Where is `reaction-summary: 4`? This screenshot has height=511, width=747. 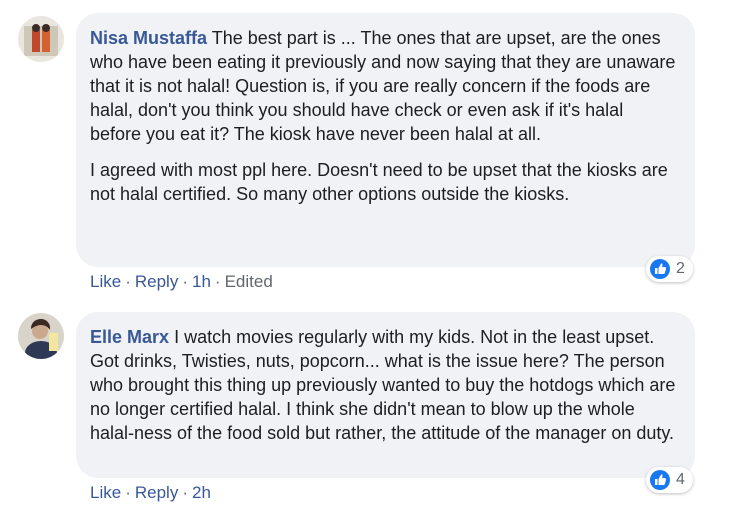
reaction-summary: 4 is located at coordinates (669, 480).